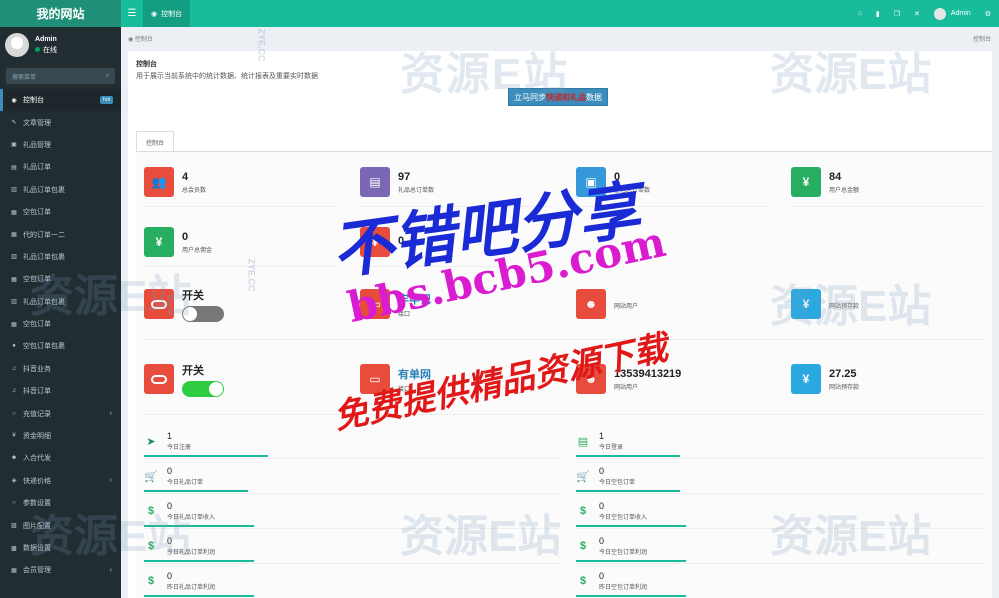  I want to click on search-icon: ⌕, so click(107, 76).